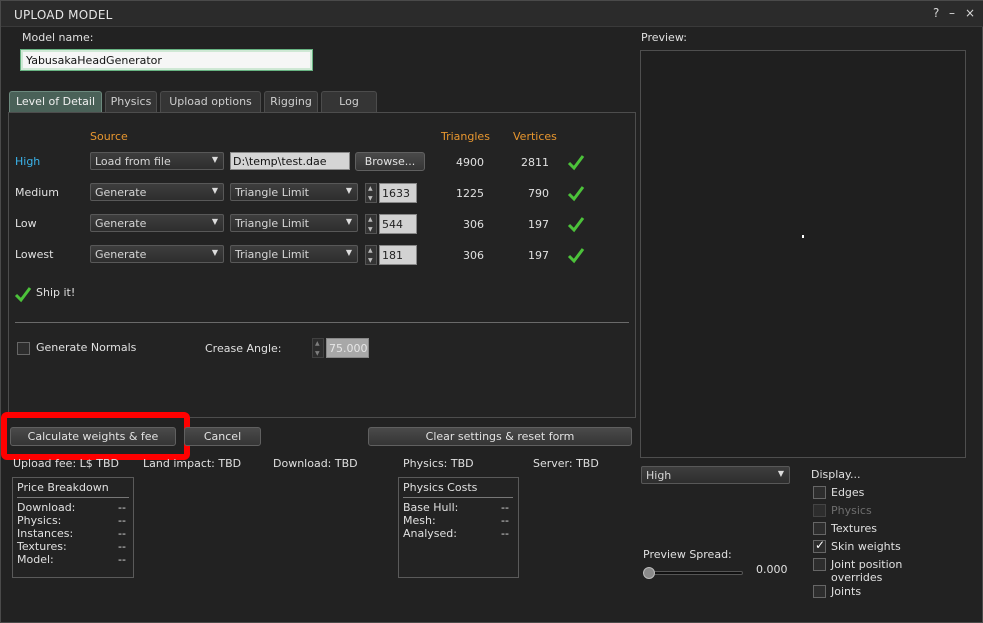 The height and width of the screenshot is (623, 983). I want to click on pc-mesh-label: Mesh:, so click(419, 520).